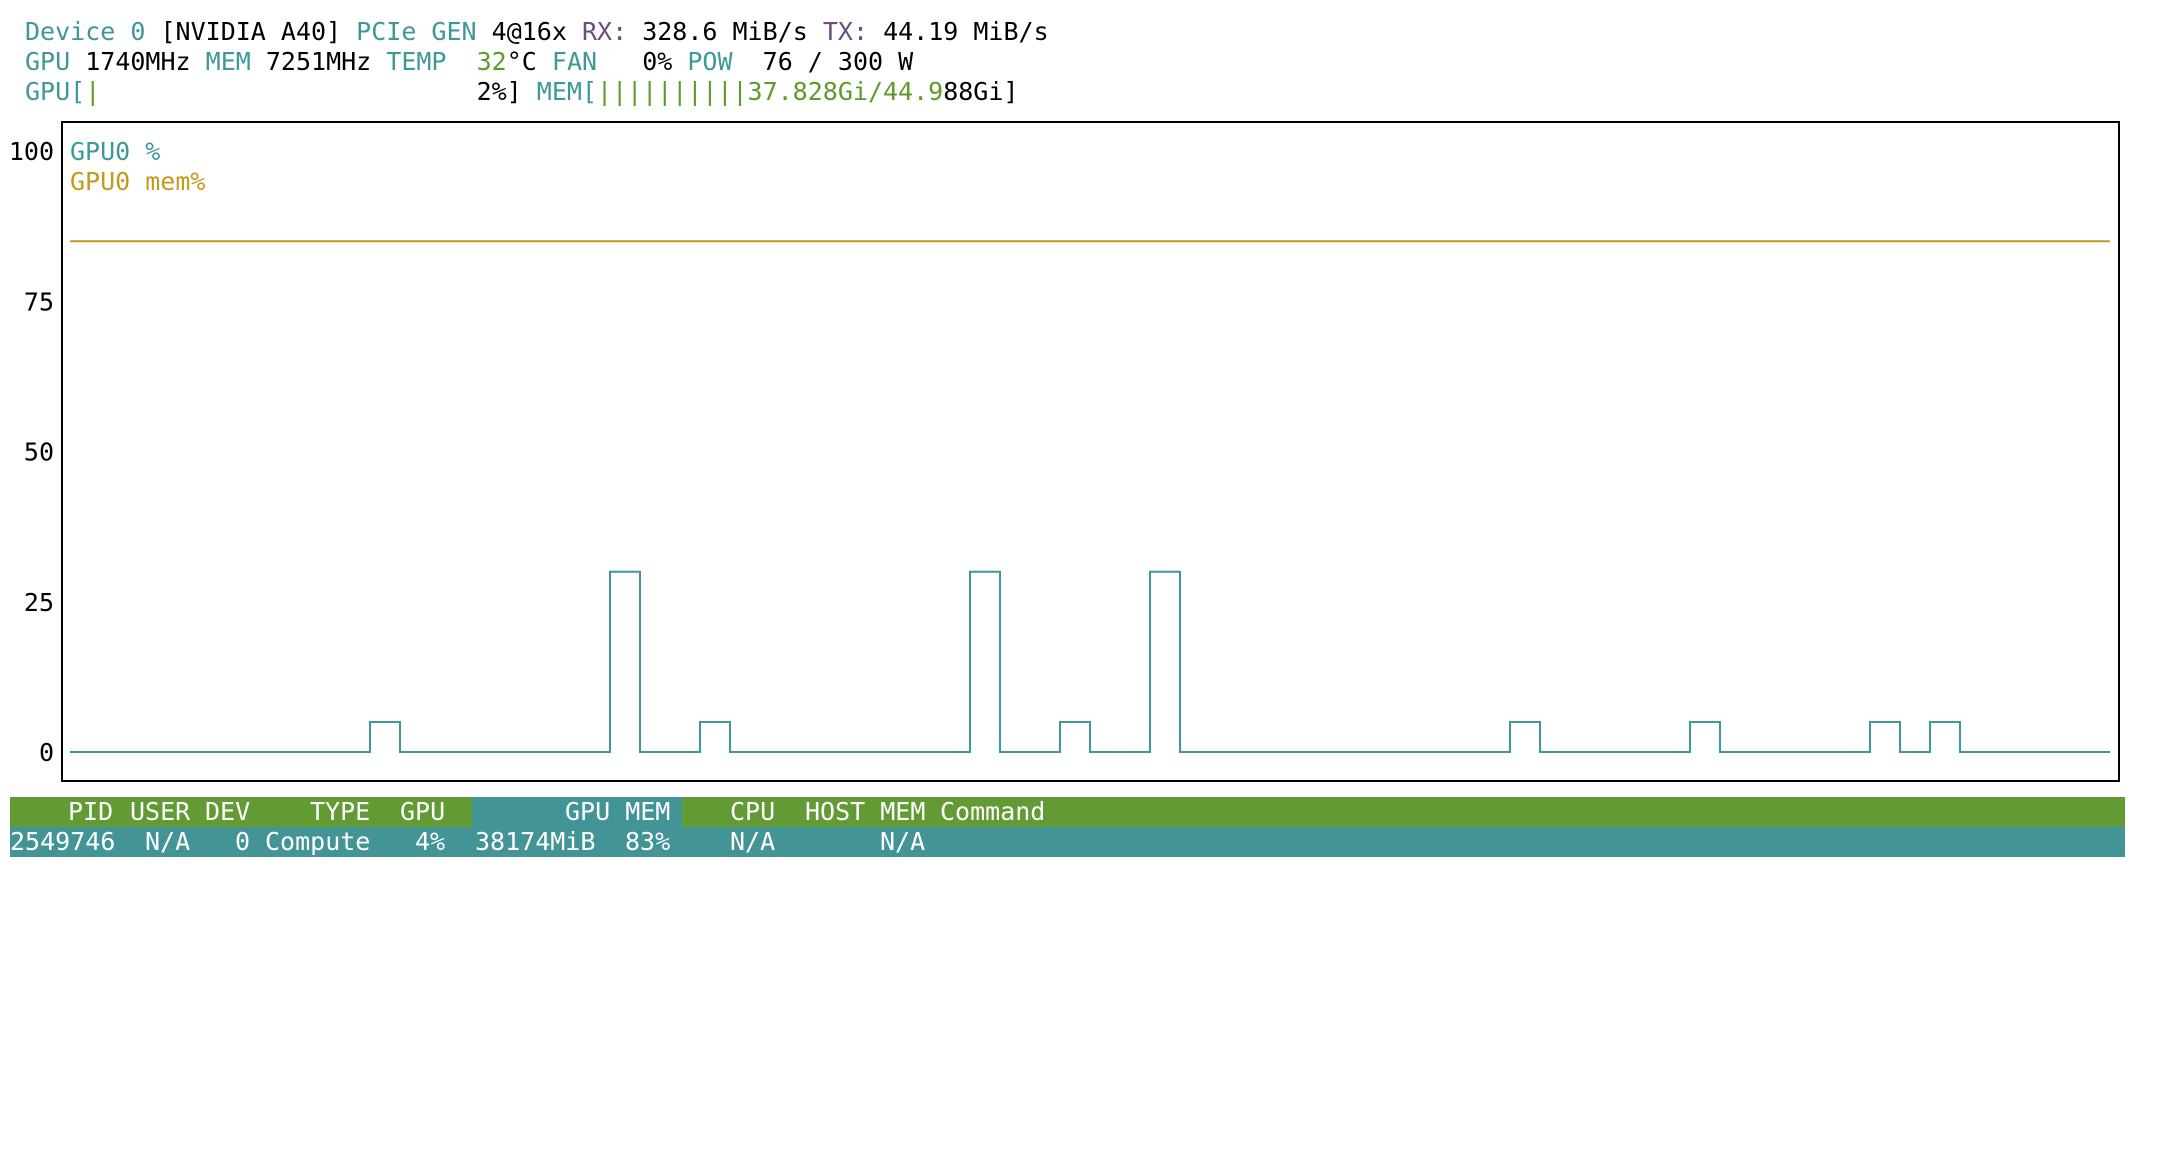  Describe the element at coordinates (63, 841) in the screenshot. I see `process-pid: 2549746` at that location.